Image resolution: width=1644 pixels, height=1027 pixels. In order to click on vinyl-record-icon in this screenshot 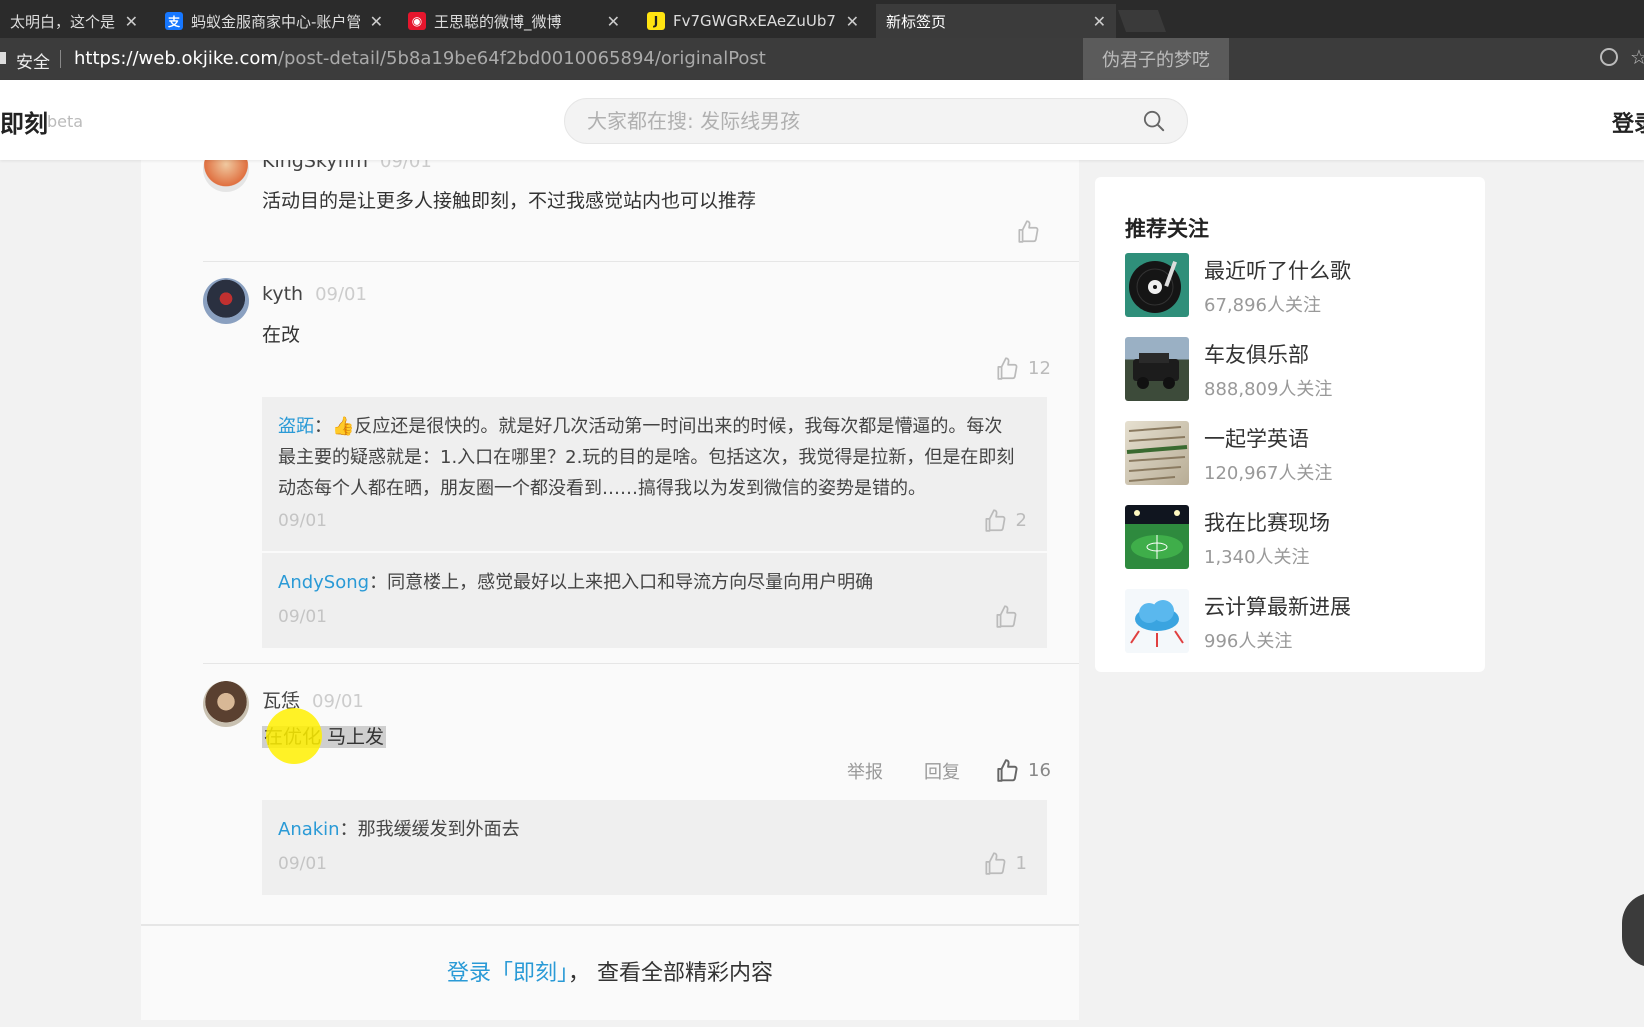, I will do `click(1157, 285)`.